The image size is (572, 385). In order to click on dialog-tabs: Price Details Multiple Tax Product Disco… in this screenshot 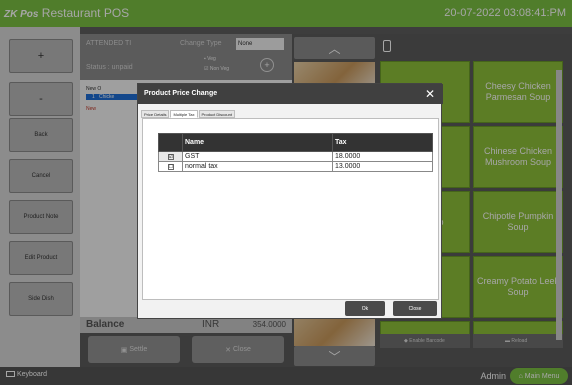, I will do `click(188, 114)`.